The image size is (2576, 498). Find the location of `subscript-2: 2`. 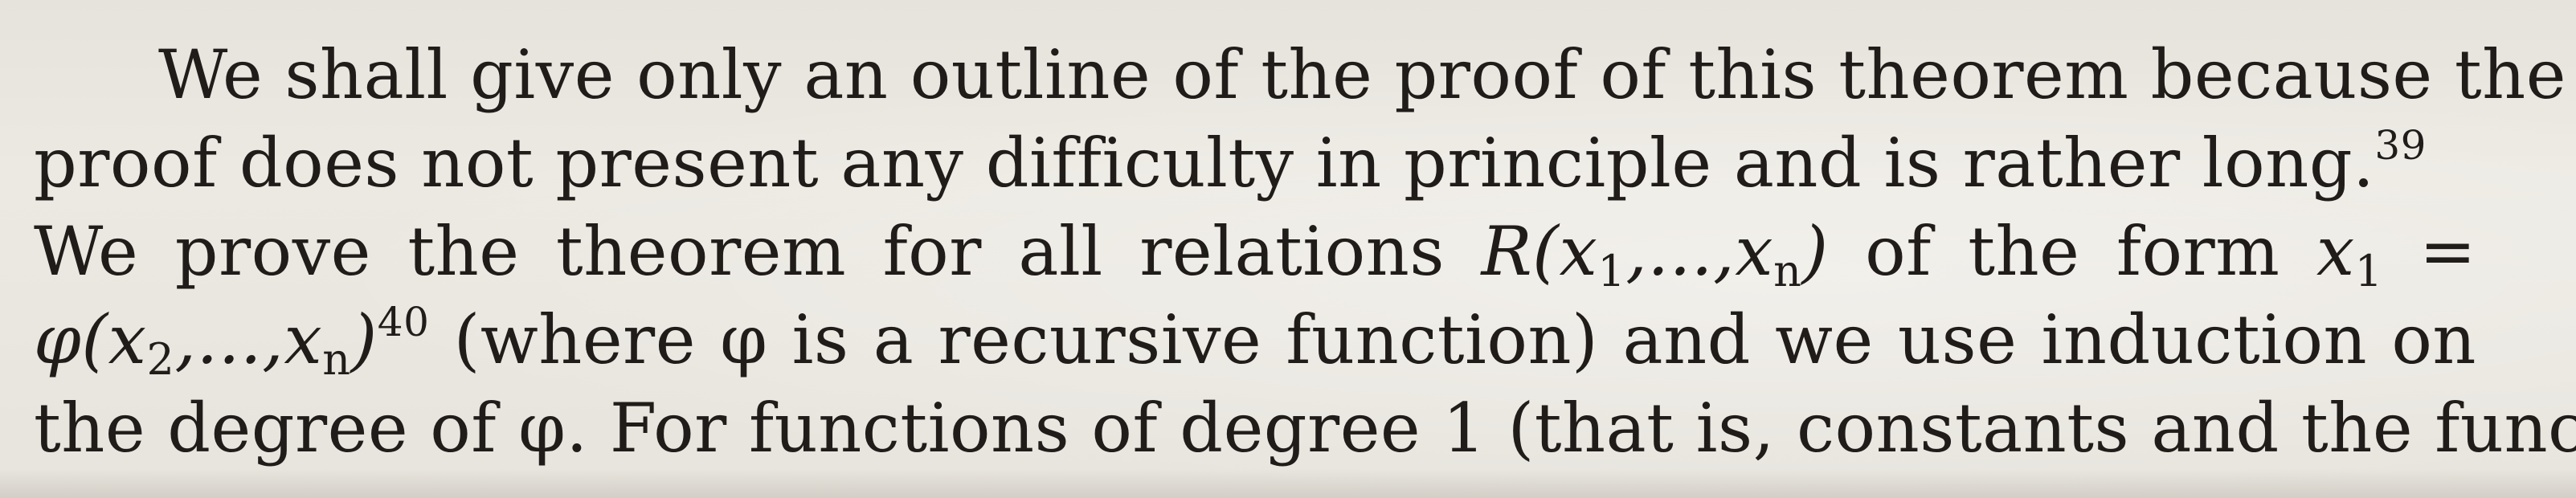

subscript-2: 2 is located at coordinates (161, 359).